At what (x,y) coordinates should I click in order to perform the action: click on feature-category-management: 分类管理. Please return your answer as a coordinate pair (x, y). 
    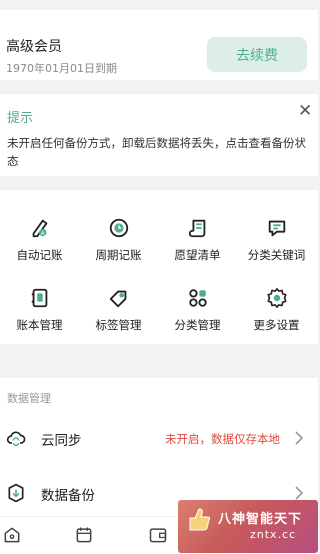
    Looking at the image, I should click on (197, 317).